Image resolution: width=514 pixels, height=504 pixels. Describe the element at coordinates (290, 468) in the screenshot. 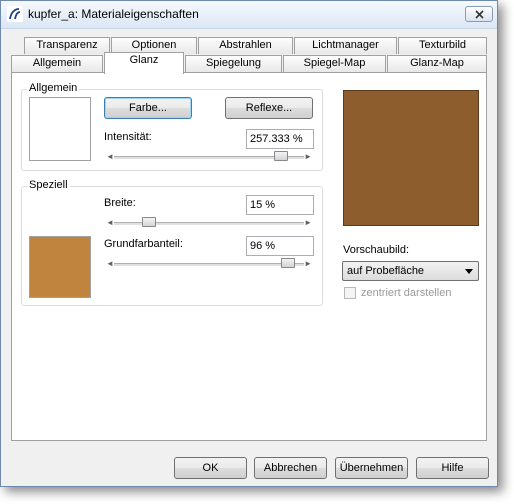

I see `cancel-button: Abbrechen` at that location.